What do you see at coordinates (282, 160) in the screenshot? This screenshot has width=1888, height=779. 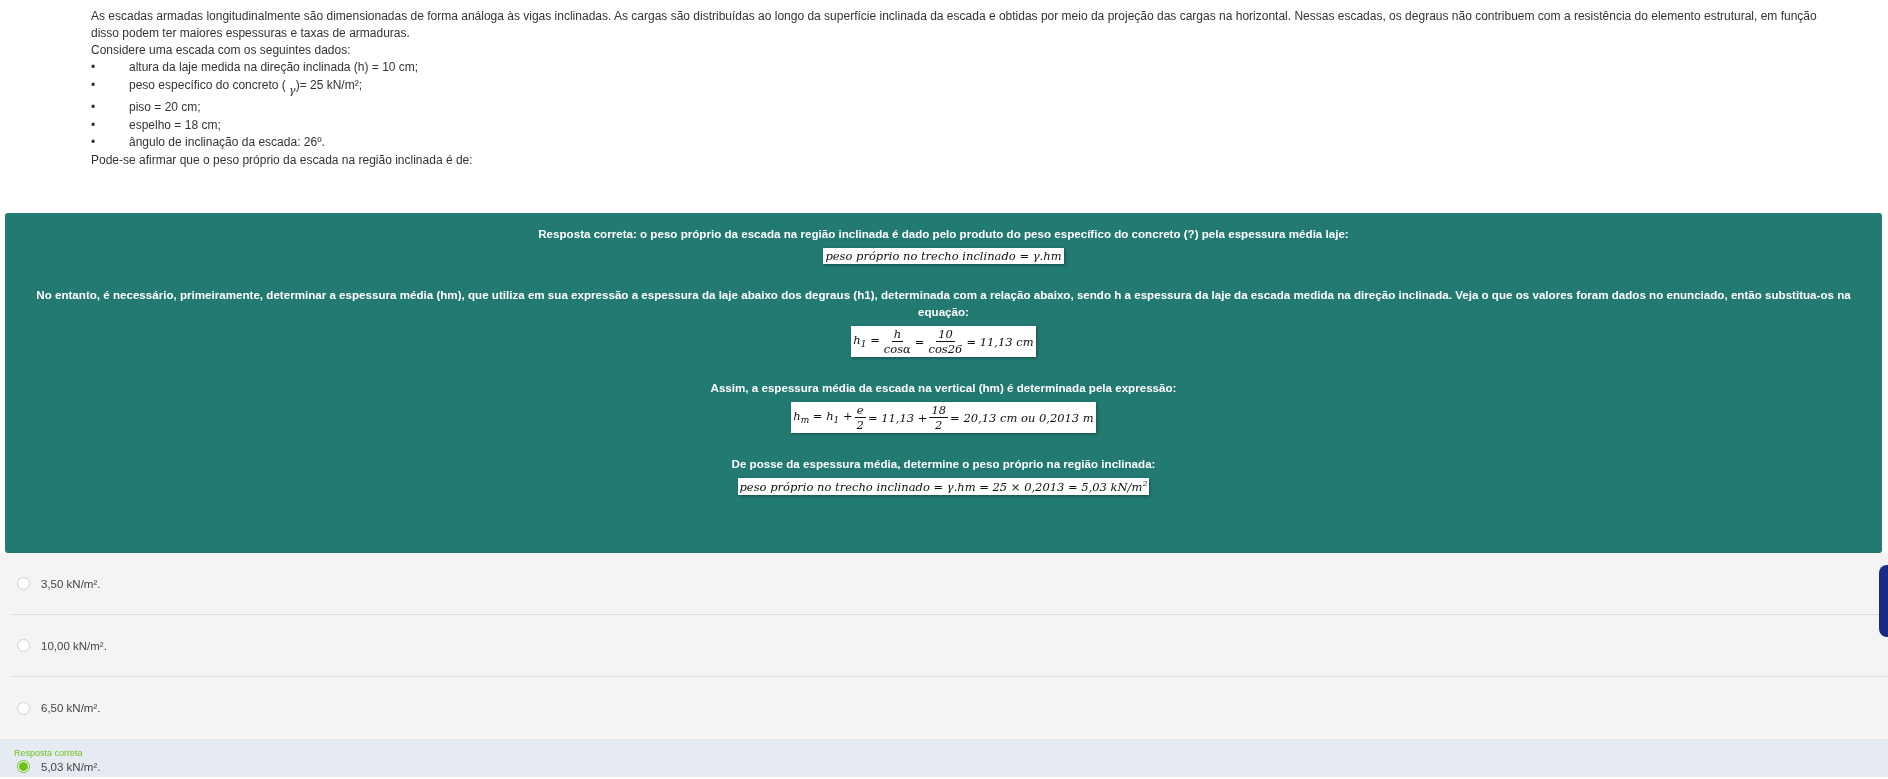 I see `question-text: Pode-se afirmar que o peso próprio da escada na região inclinada é de:` at bounding box center [282, 160].